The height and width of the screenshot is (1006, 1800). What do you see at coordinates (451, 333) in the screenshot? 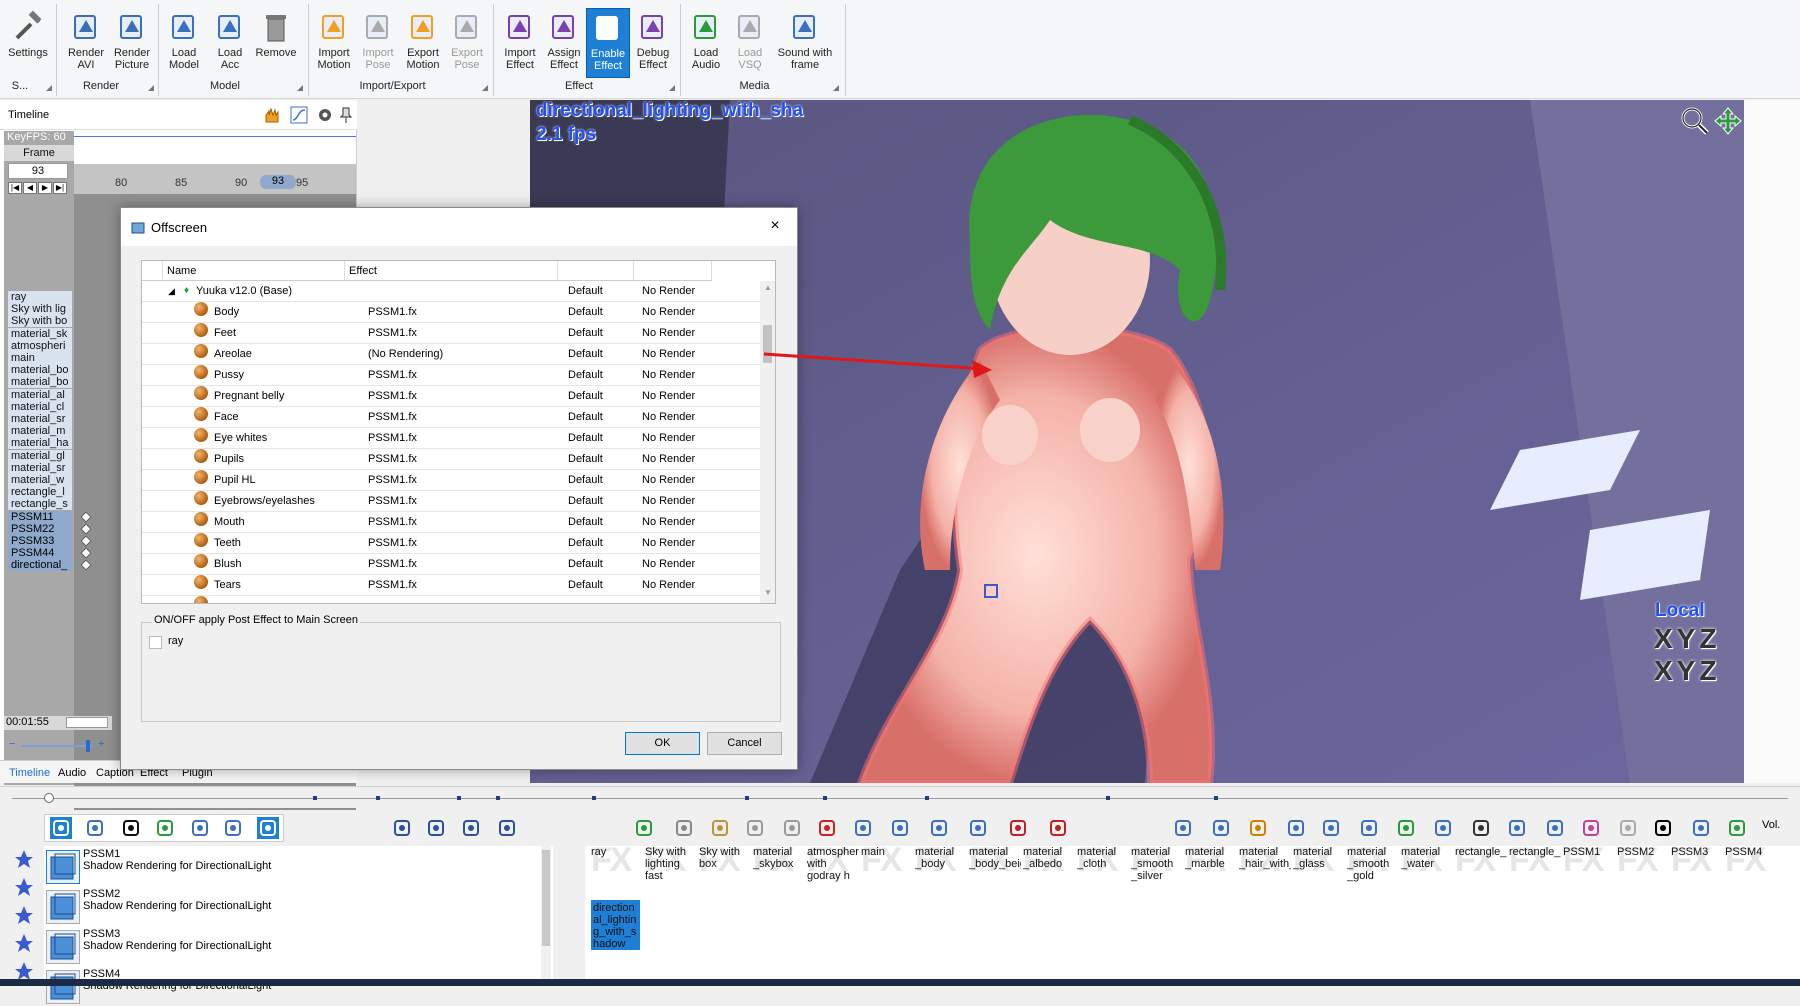
I see `table-row: Feet PSSM1.fx Default No Render` at bounding box center [451, 333].